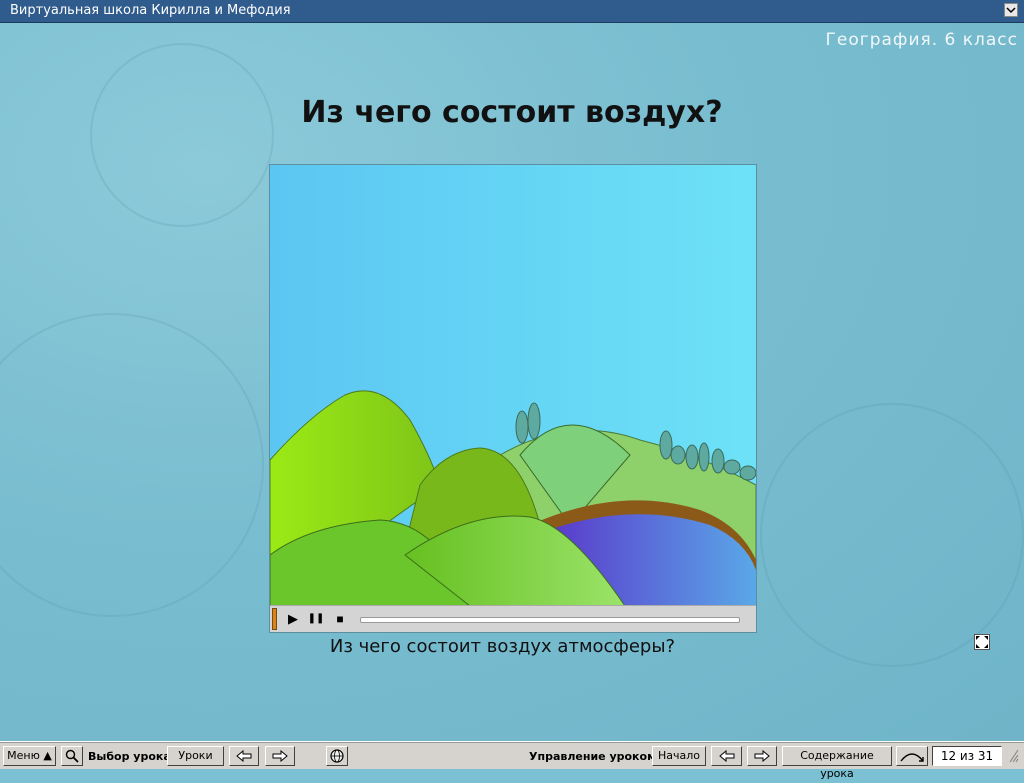  Describe the element at coordinates (274, 619) in the screenshot. I see `player-position-marker` at that location.